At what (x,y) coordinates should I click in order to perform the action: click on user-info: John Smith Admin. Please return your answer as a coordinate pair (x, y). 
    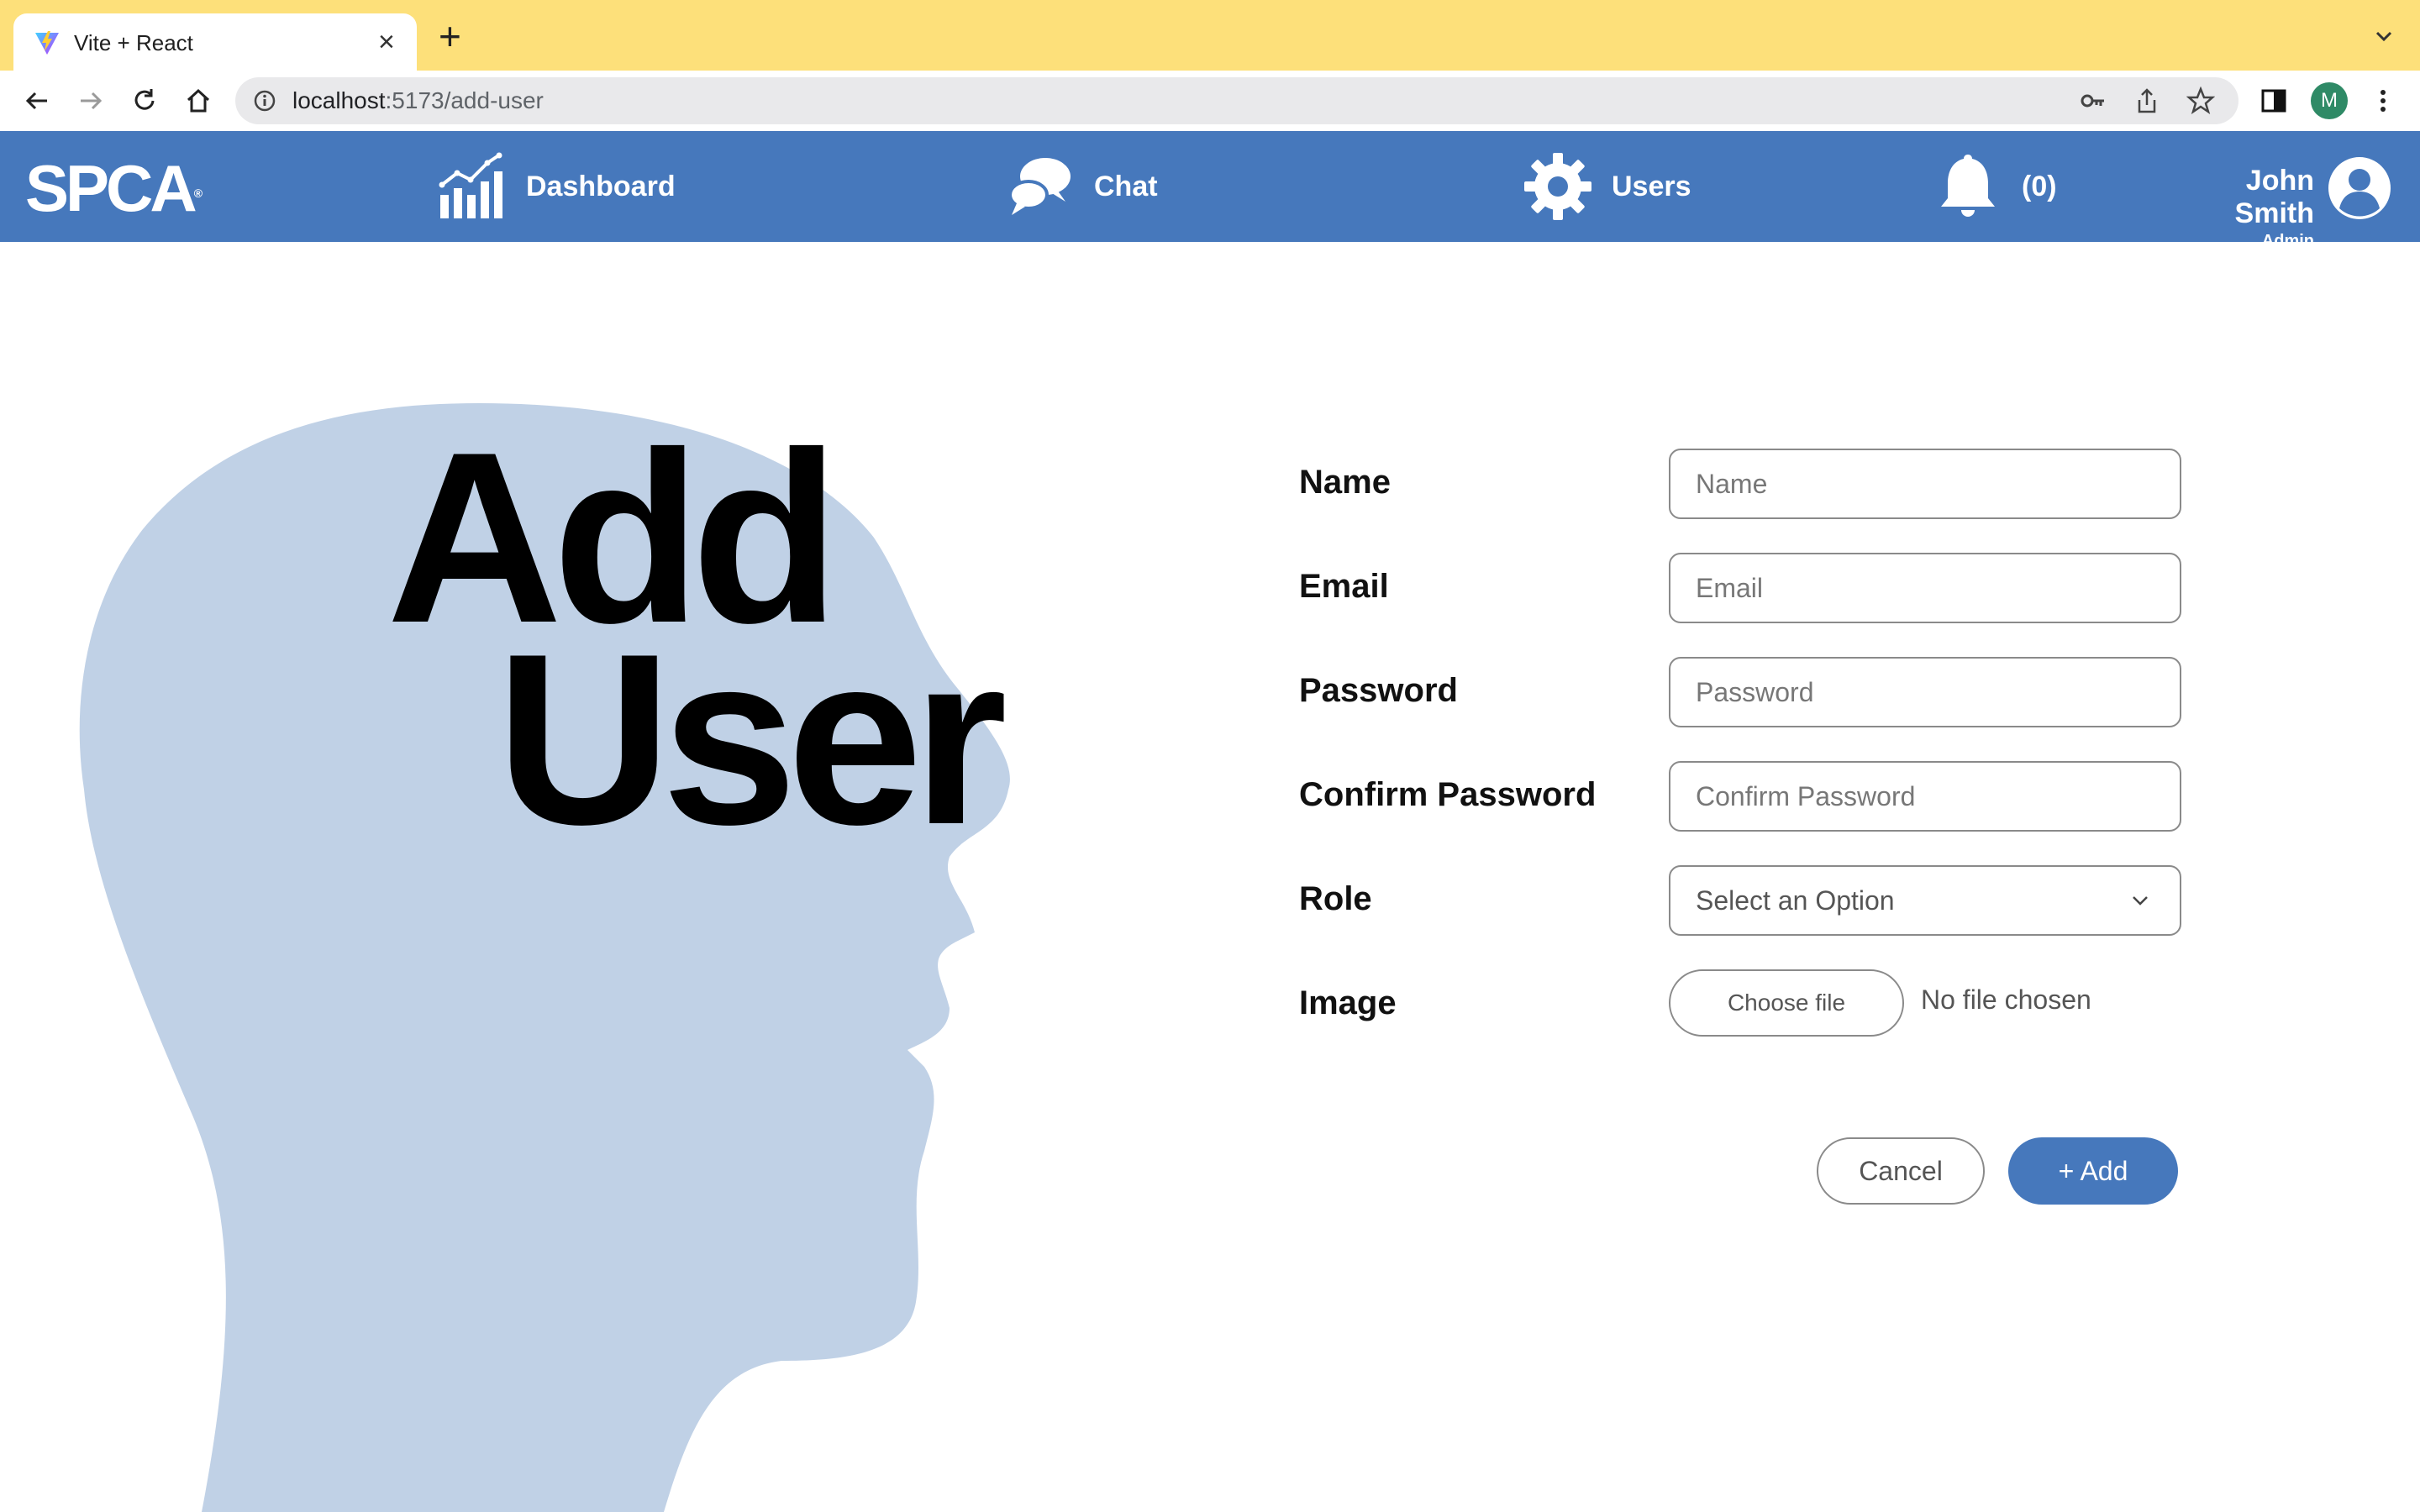
    Looking at the image, I should click on (2238, 208).